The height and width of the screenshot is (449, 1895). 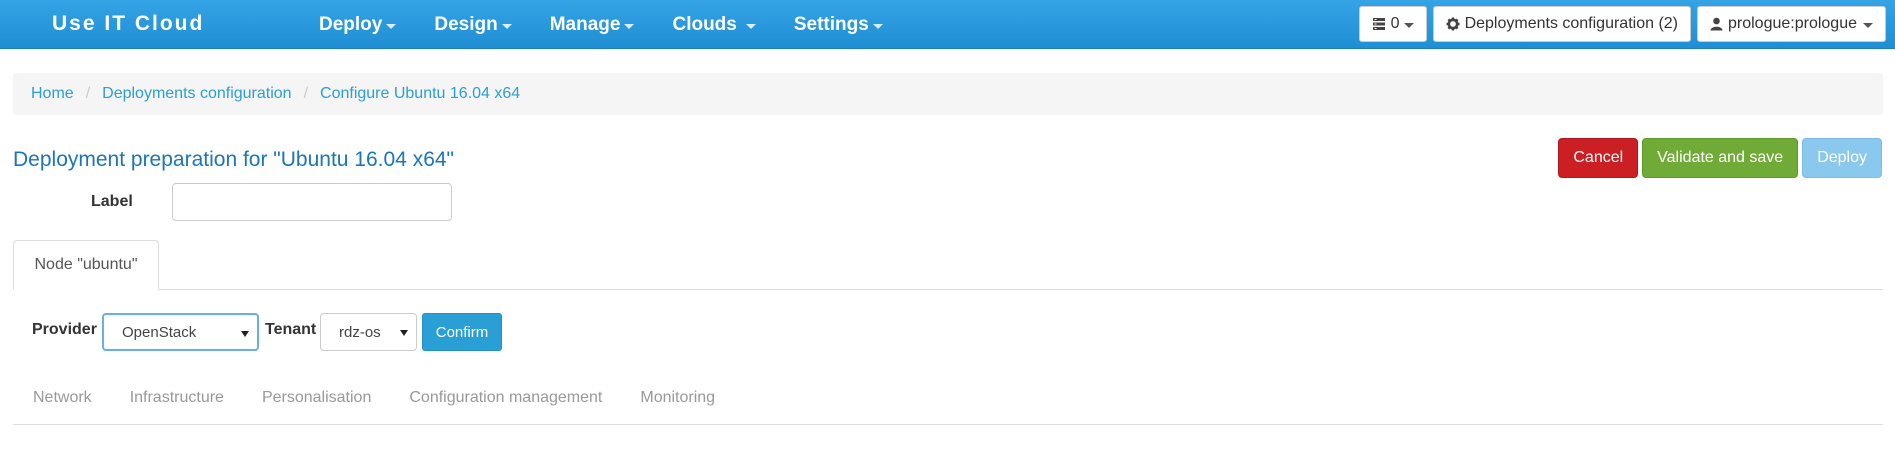 I want to click on cancel-button: Cancel, so click(x=1598, y=158).